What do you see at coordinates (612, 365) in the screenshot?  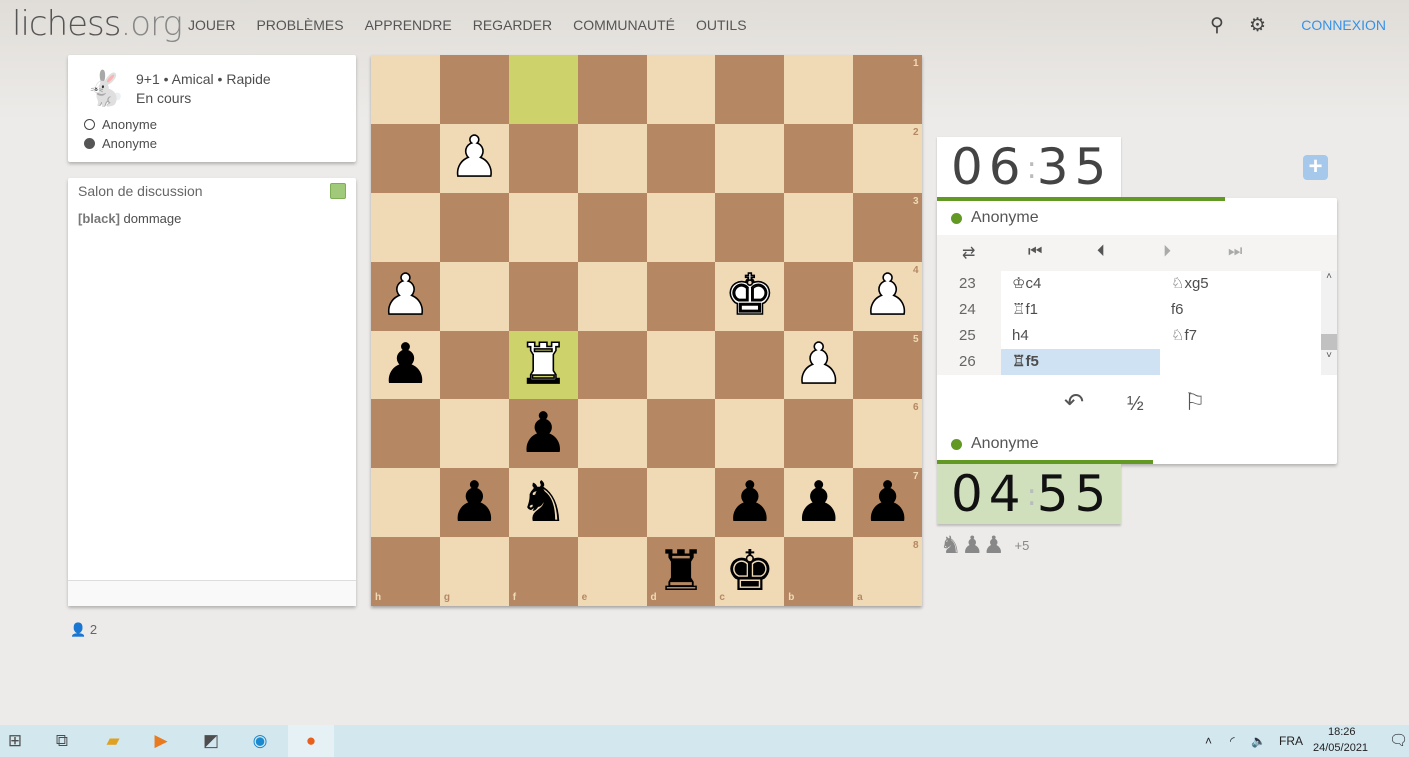 I see `square-e5` at bounding box center [612, 365].